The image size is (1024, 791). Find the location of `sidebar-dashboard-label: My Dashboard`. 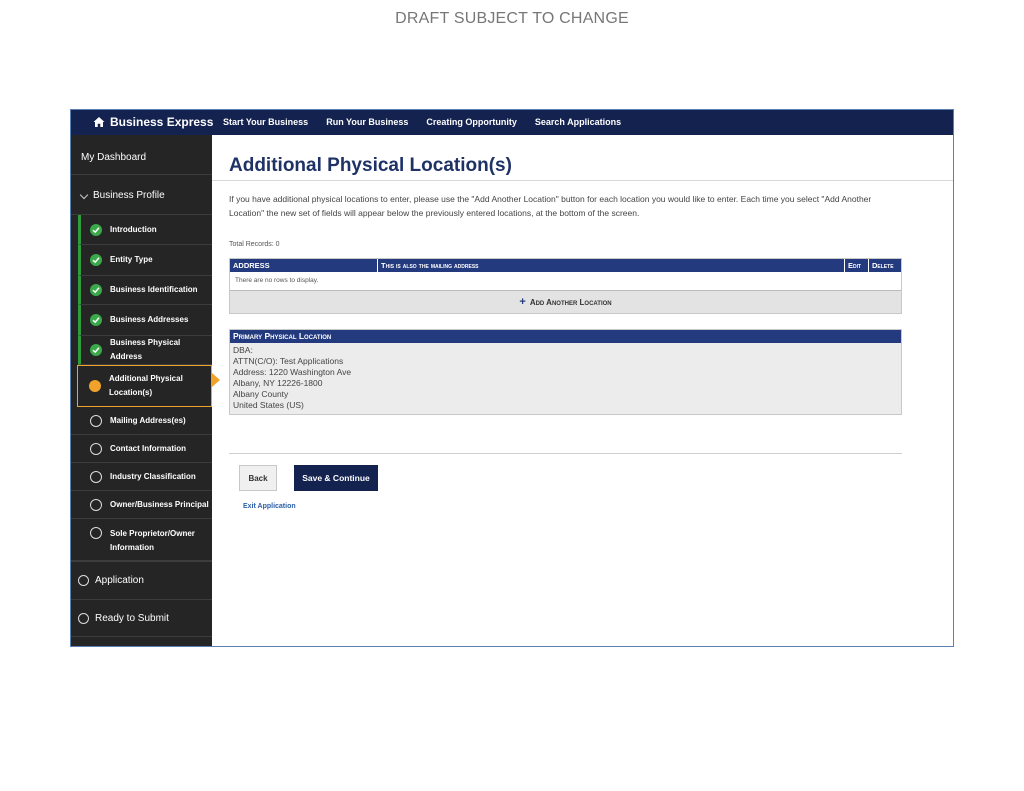

sidebar-dashboard-label: My Dashboard is located at coordinates (114, 157).